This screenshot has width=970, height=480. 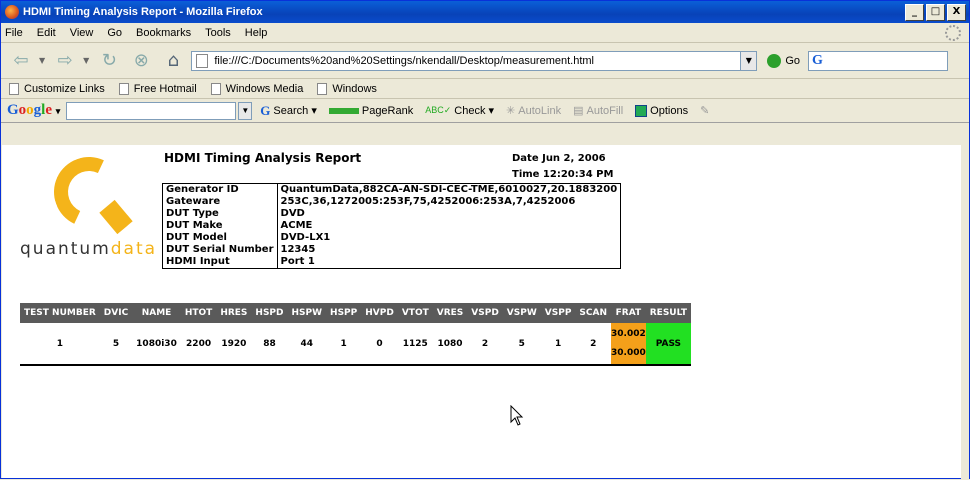 What do you see at coordinates (156, 343) in the screenshot?
I see `cell-name: 1080i30` at bounding box center [156, 343].